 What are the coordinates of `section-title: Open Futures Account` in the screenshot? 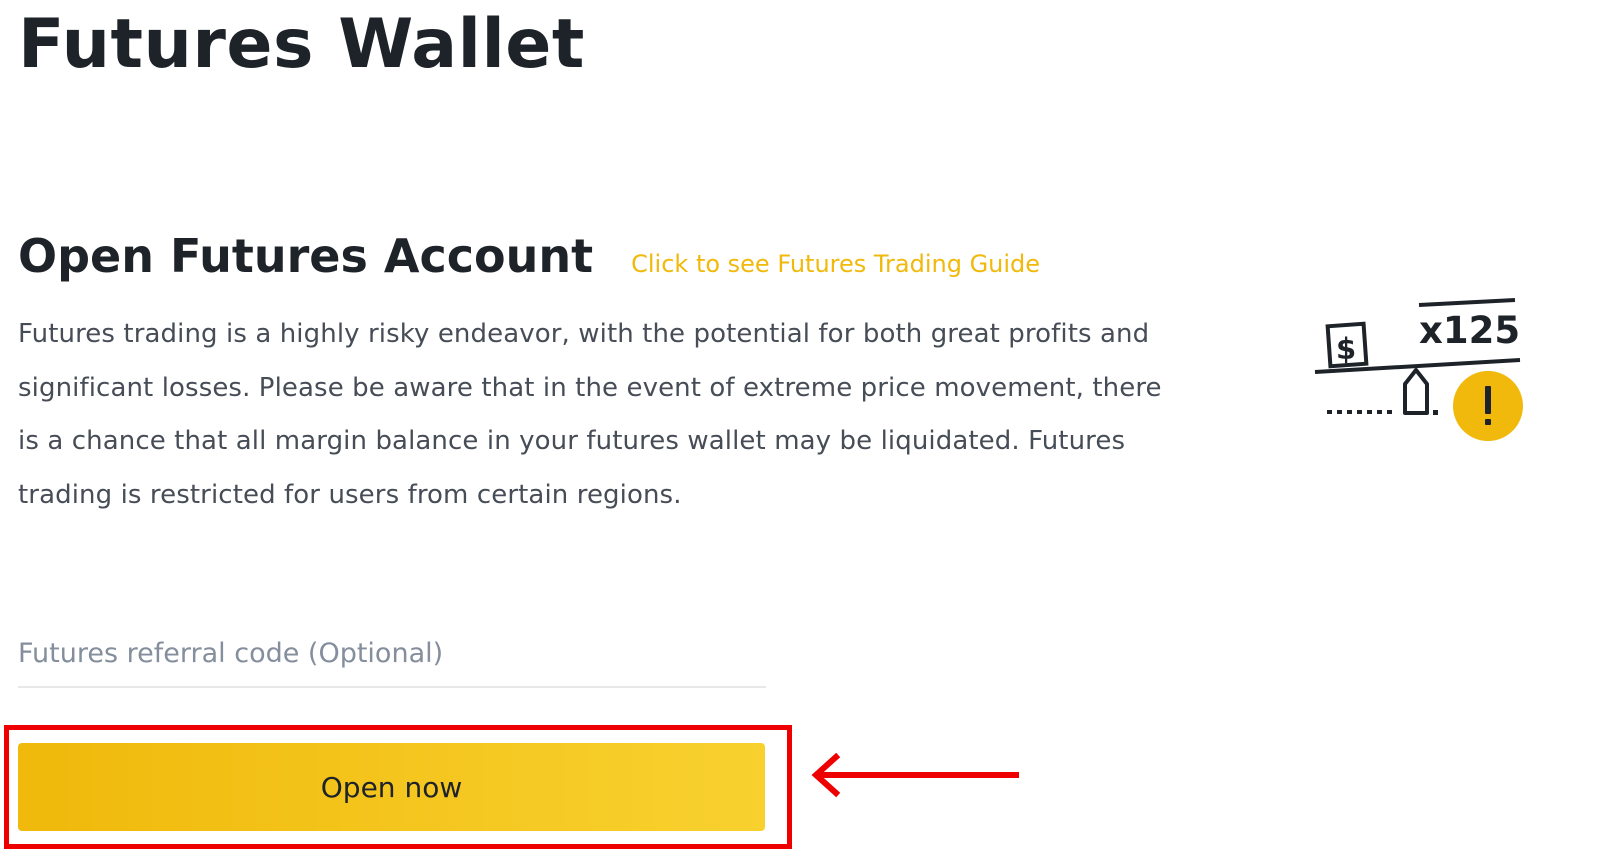 It's located at (306, 256).